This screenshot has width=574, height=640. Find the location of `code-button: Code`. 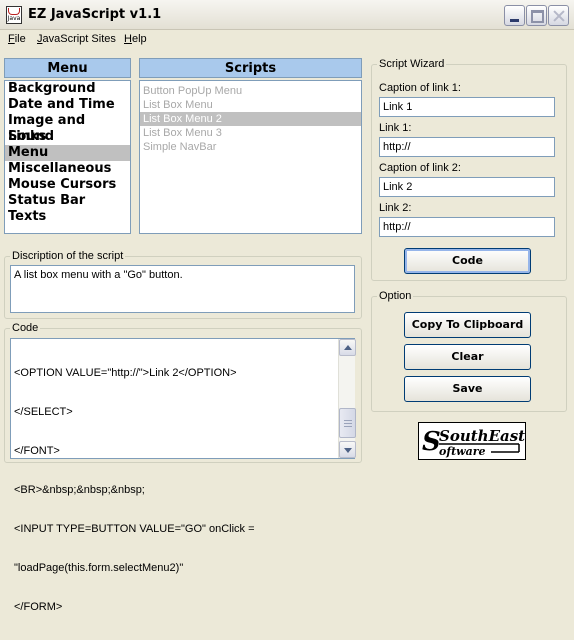

code-button: Code is located at coordinates (467, 261).